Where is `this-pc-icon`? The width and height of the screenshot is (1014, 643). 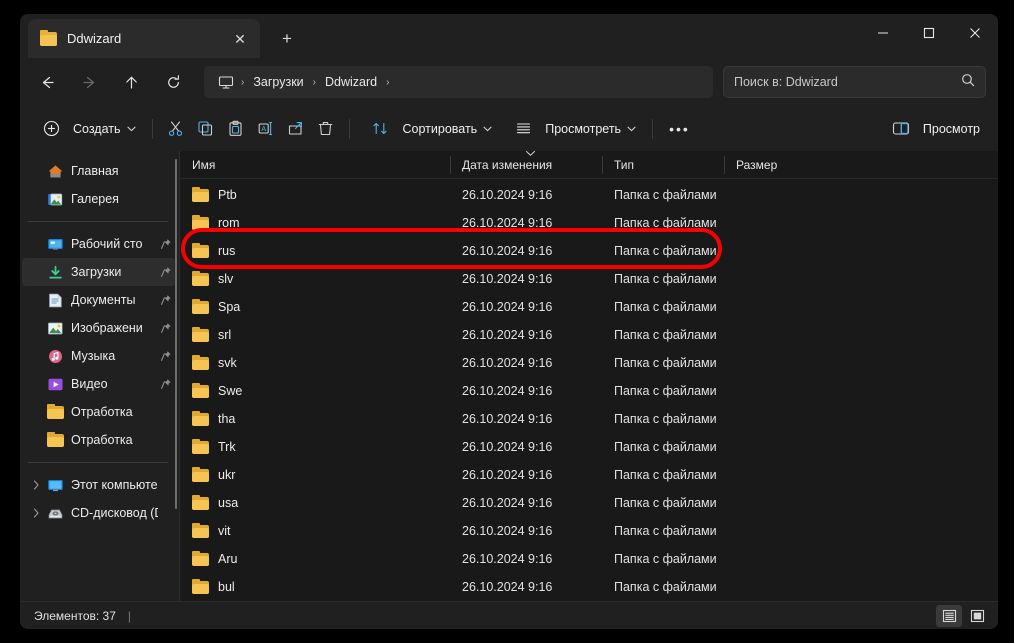
this-pc-icon is located at coordinates (225, 82).